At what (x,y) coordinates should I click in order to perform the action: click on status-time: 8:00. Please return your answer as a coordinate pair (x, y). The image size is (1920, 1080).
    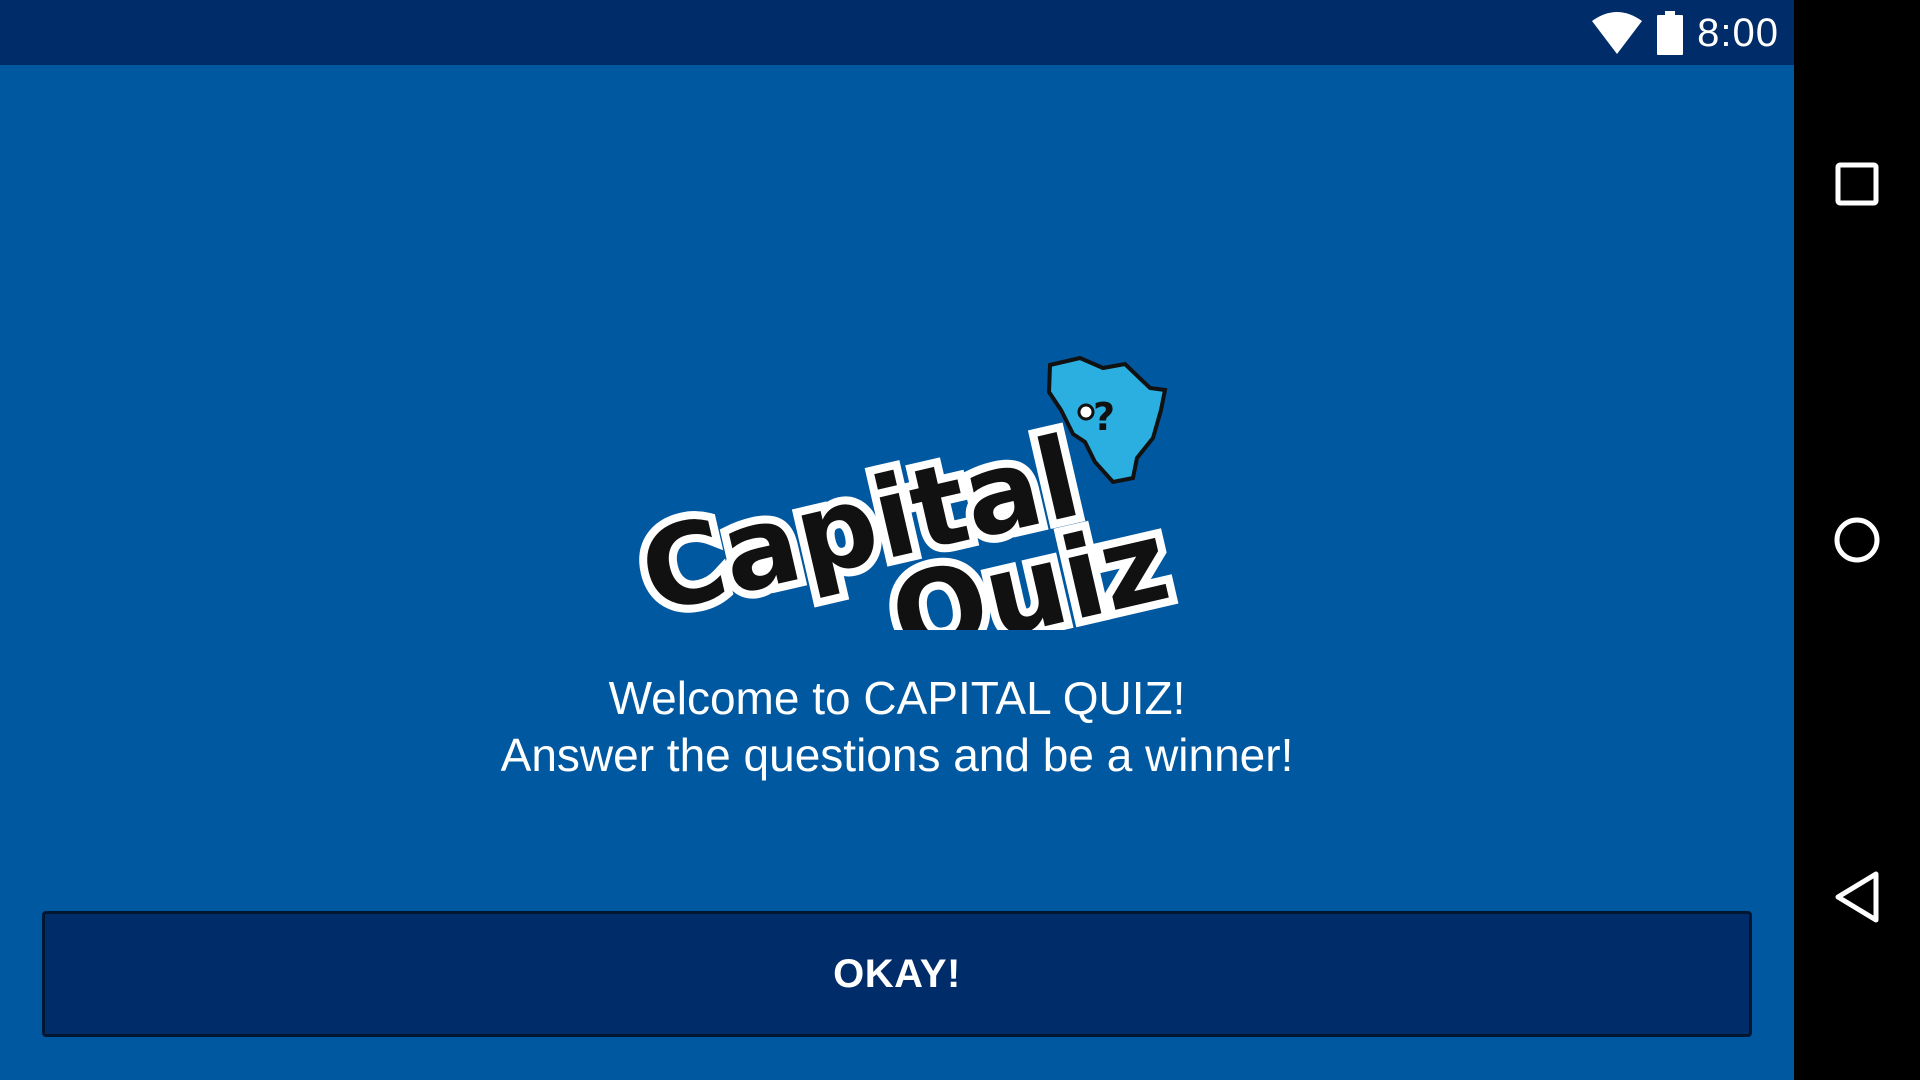
    Looking at the image, I should click on (1738, 32).